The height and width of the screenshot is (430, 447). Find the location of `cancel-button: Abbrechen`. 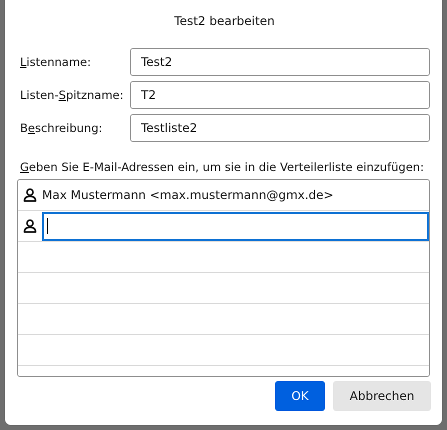

cancel-button: Abbrechen is located at coordinates (382, 396).